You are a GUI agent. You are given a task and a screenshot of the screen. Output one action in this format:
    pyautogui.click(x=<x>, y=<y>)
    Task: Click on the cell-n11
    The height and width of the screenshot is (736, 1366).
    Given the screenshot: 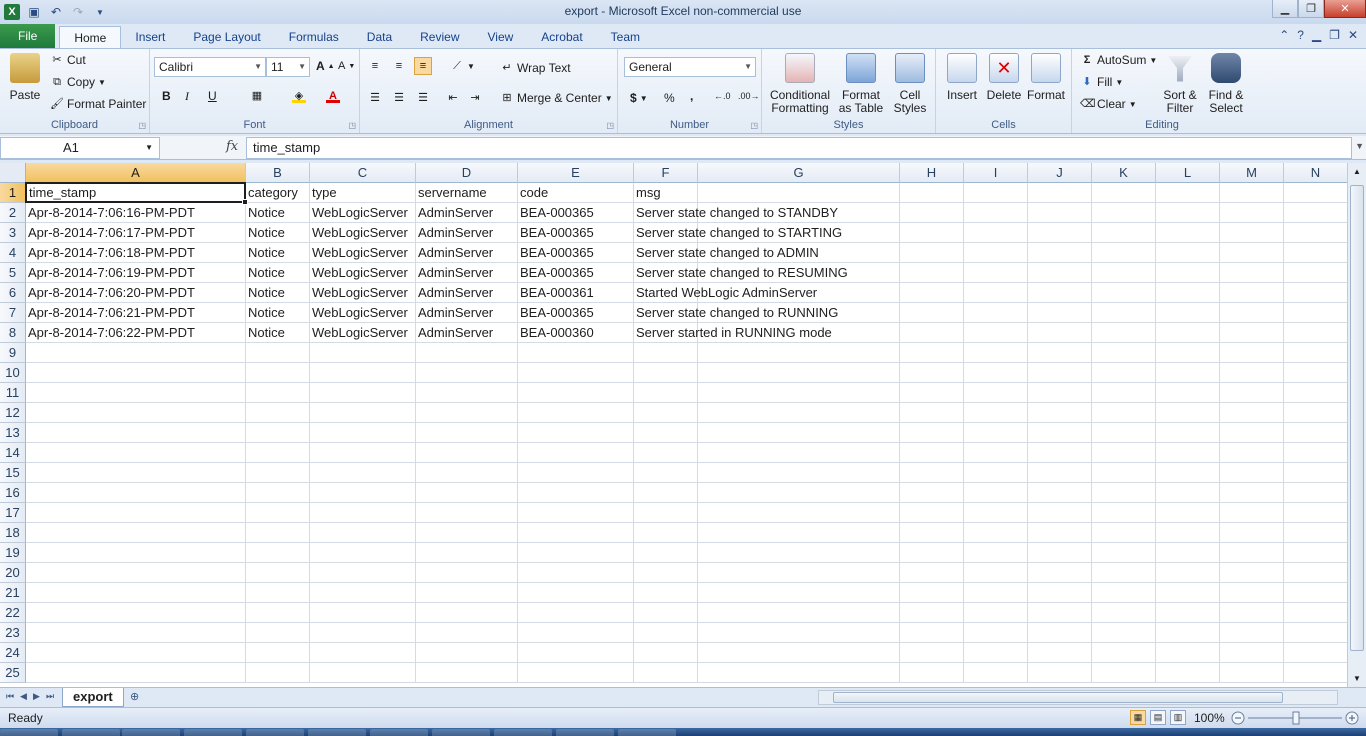 What is the action you would take?
    pyautogui.click(x=1315, y=393)
    